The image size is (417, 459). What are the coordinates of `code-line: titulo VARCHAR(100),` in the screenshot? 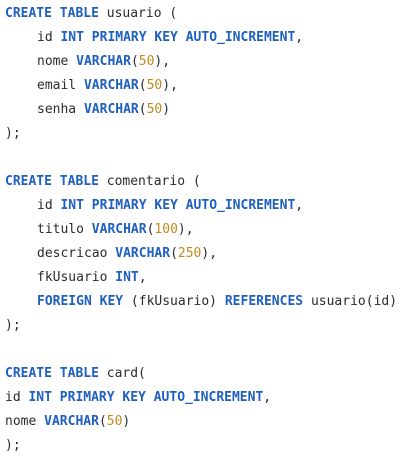 It's located at (211, 230).